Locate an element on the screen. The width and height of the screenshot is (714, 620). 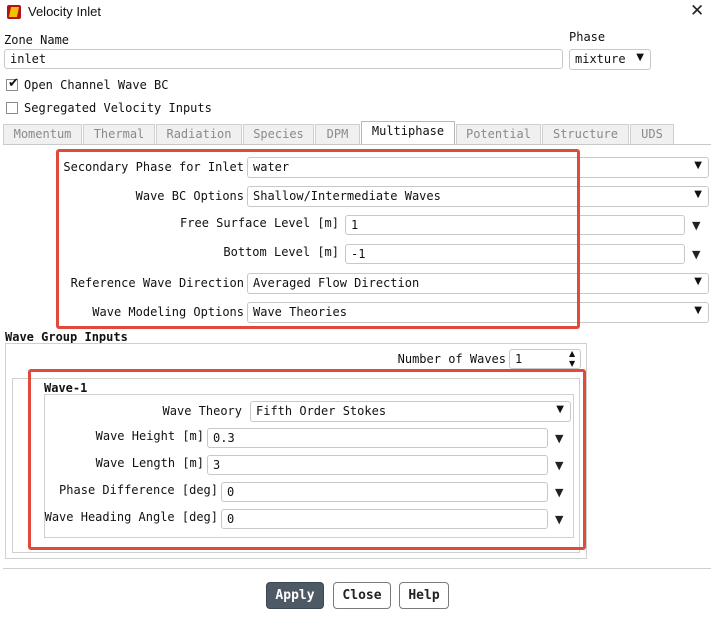
reference-wave-direction-select: Averaged Flow Direction ▼ is located at coordinates (478, 283).